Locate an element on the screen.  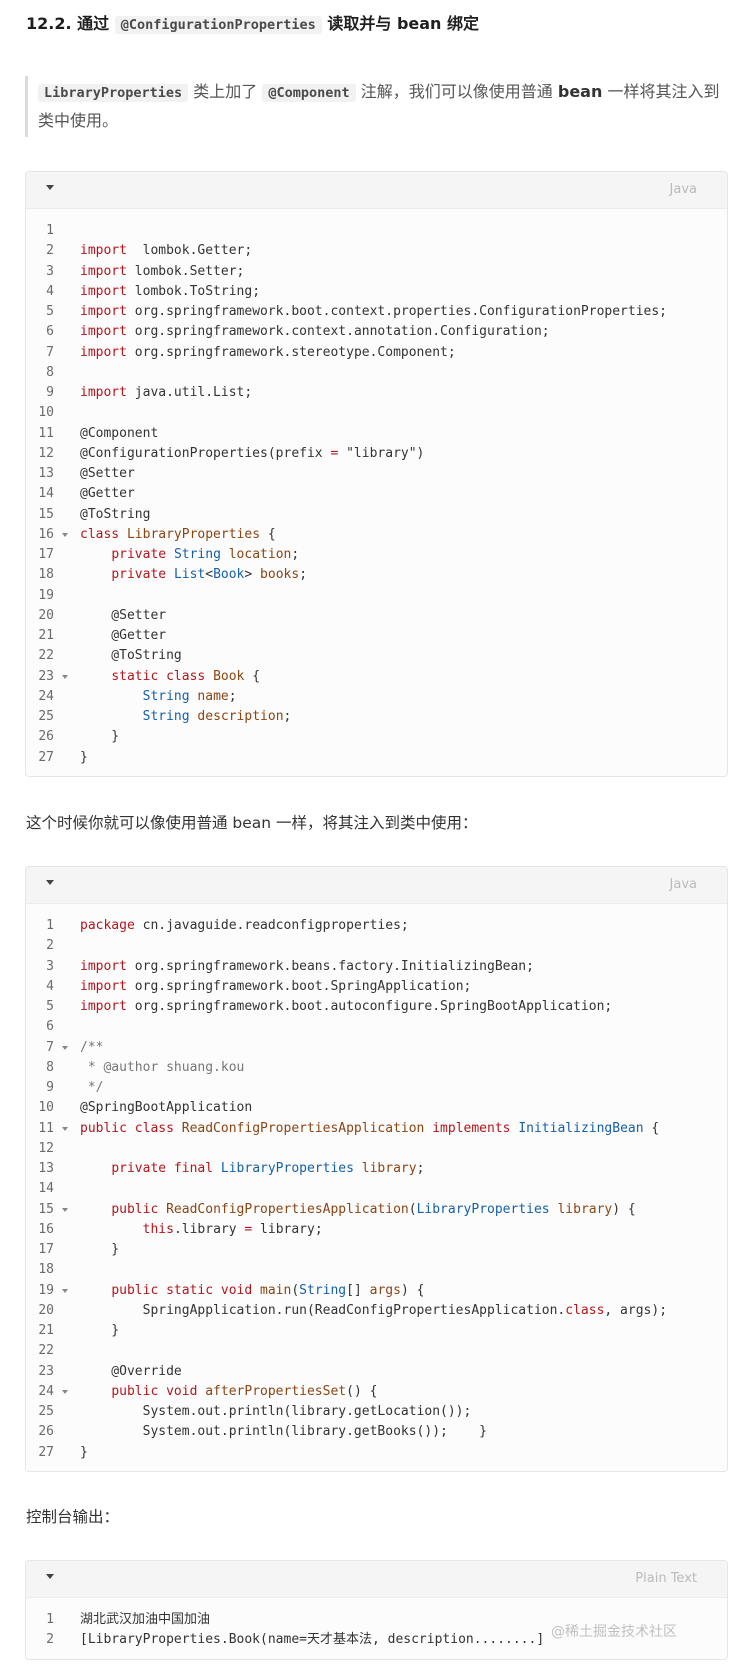
code-token: () { is located at coordinates (362, 1391).